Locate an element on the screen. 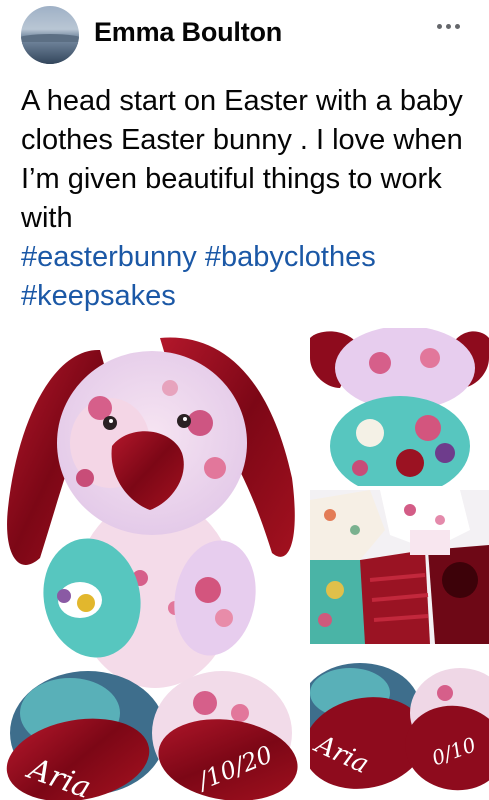 This screenshot has height=800, width=489. bunny-closeup-illustration is located at coordinates (399, 407).